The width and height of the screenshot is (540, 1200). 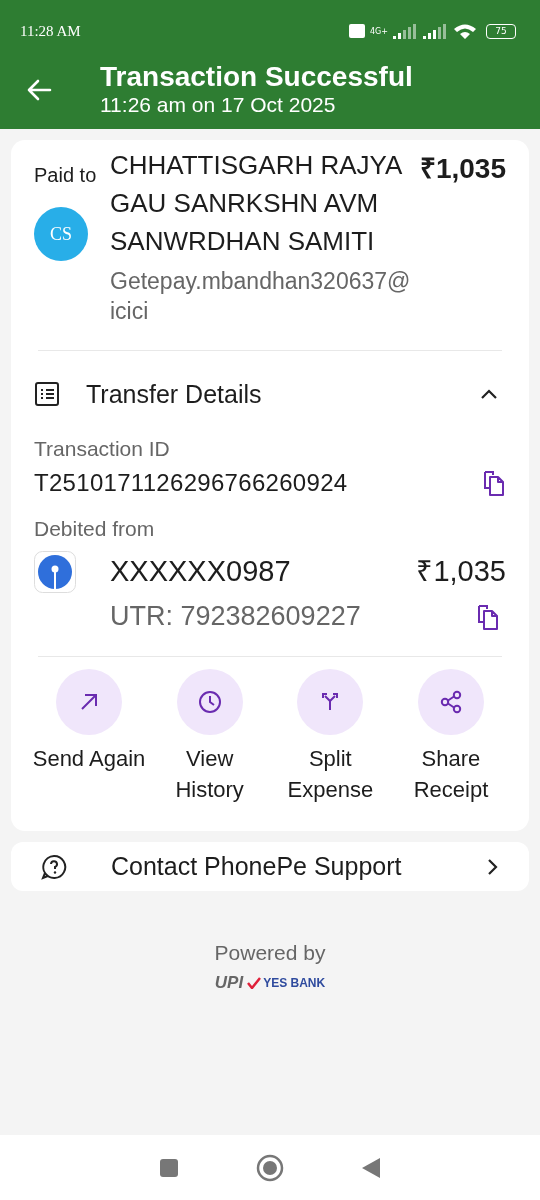 What do you see at coordinates (89, 759) in the screenshot?
I see `action-label: Send Again` at bounding box center [89, 759].